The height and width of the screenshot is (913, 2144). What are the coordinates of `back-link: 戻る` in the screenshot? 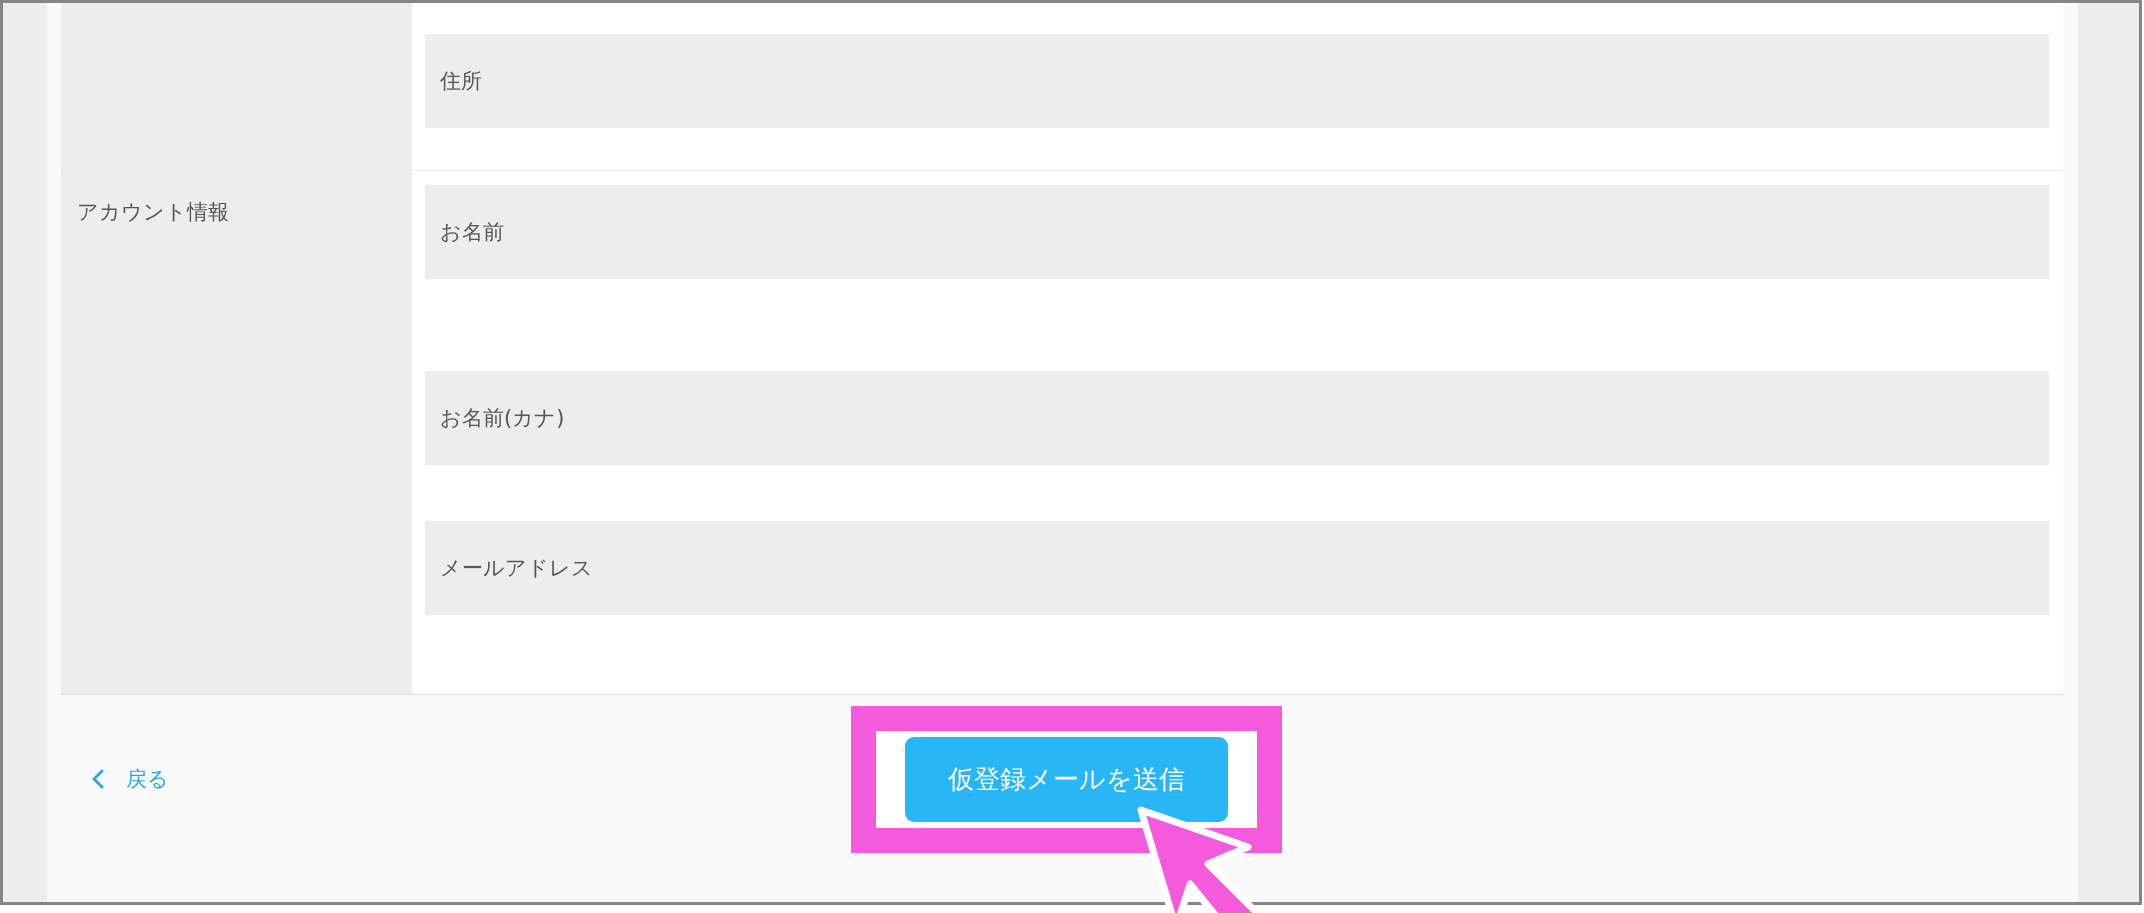 It's located at (130, 779).